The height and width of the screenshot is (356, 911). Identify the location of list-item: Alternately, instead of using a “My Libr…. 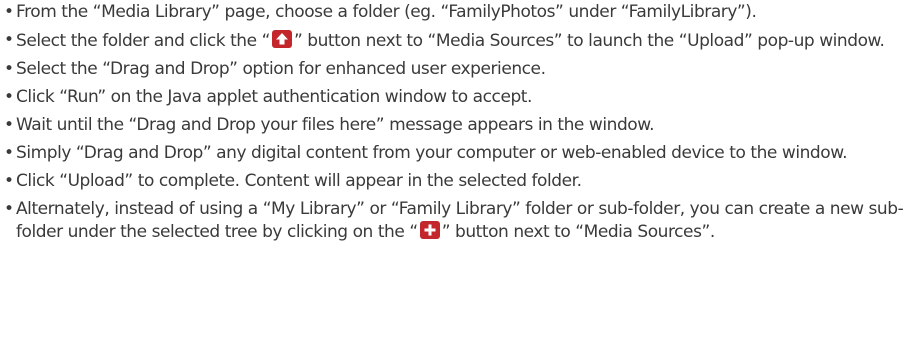
(455, 221).